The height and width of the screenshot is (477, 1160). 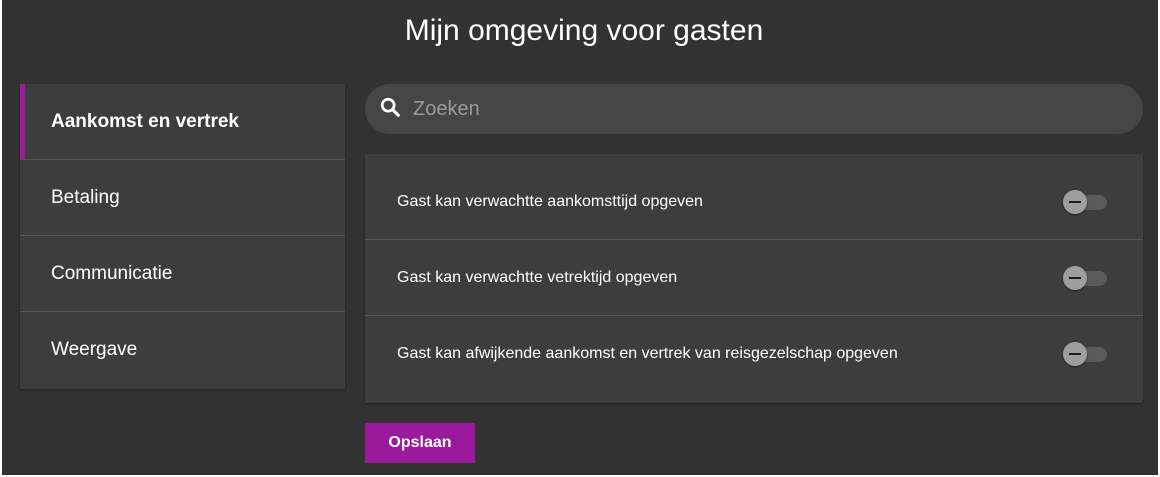 I want to click on sidebar-item-weergave: Weergave, so click(x=182, y=350).